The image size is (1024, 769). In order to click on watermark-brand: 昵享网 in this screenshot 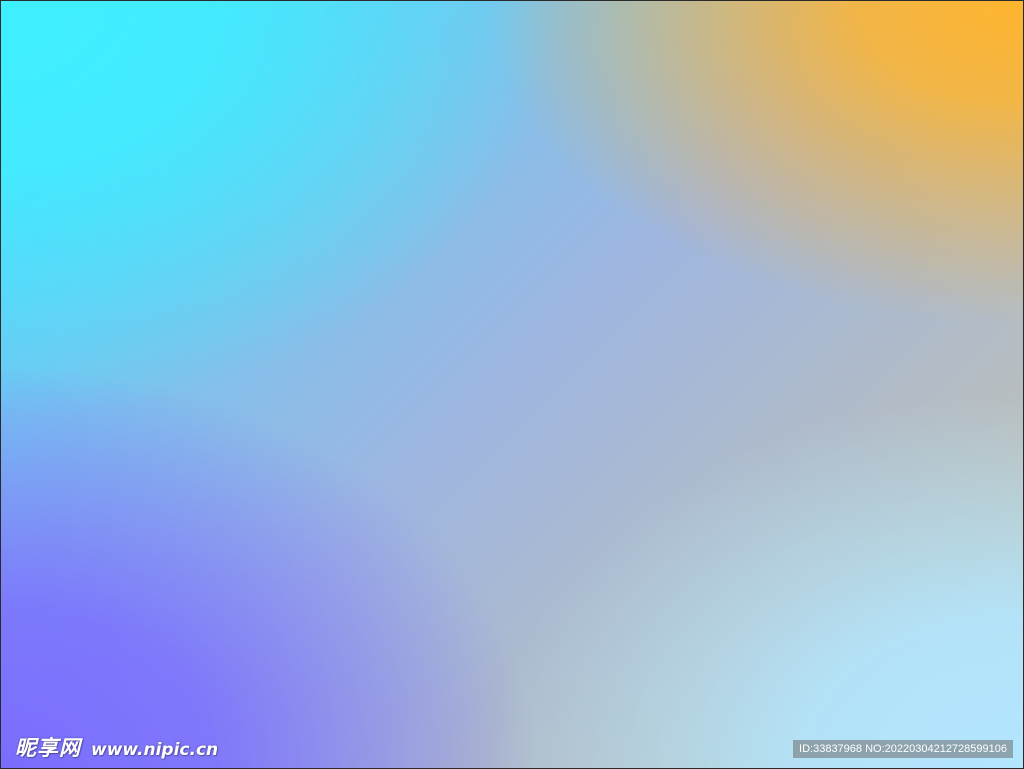, I will do `click(48, 748)`.